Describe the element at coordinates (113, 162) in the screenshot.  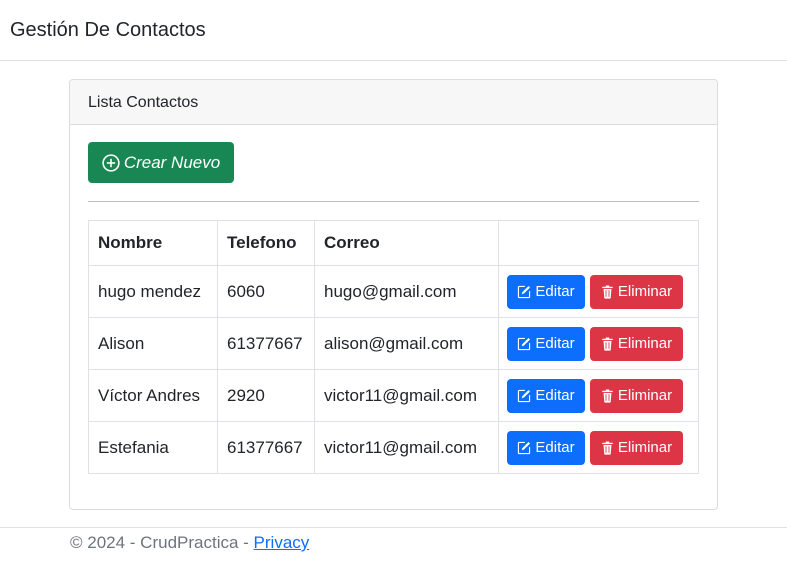
I see `plus-circle-icon` at that location.